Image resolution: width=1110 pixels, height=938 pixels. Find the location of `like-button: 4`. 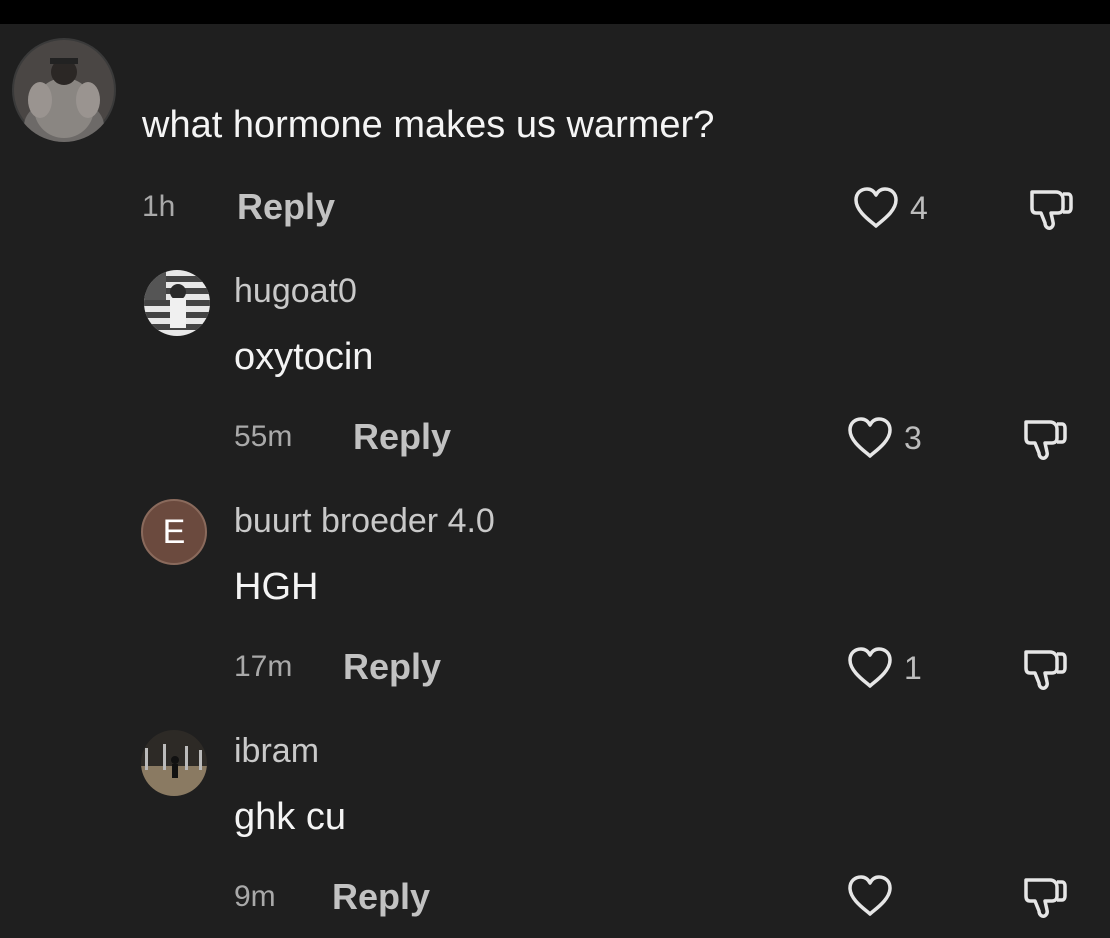

like-button: 4 is located at coordinates (890, 208).